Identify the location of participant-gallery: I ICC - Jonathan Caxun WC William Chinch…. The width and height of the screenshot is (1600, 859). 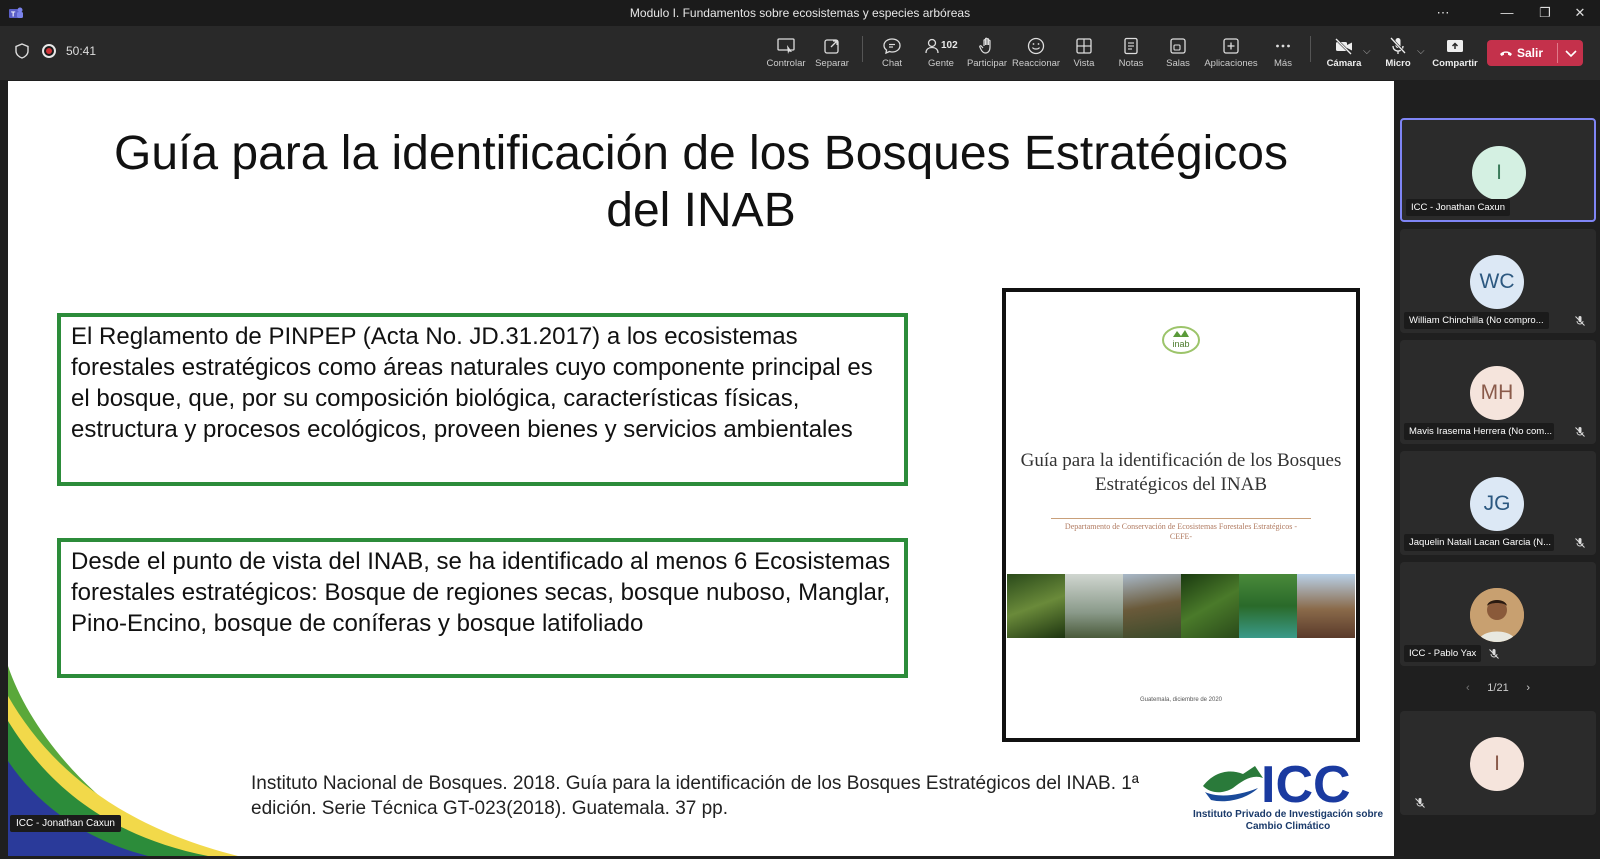
(1499, 470).